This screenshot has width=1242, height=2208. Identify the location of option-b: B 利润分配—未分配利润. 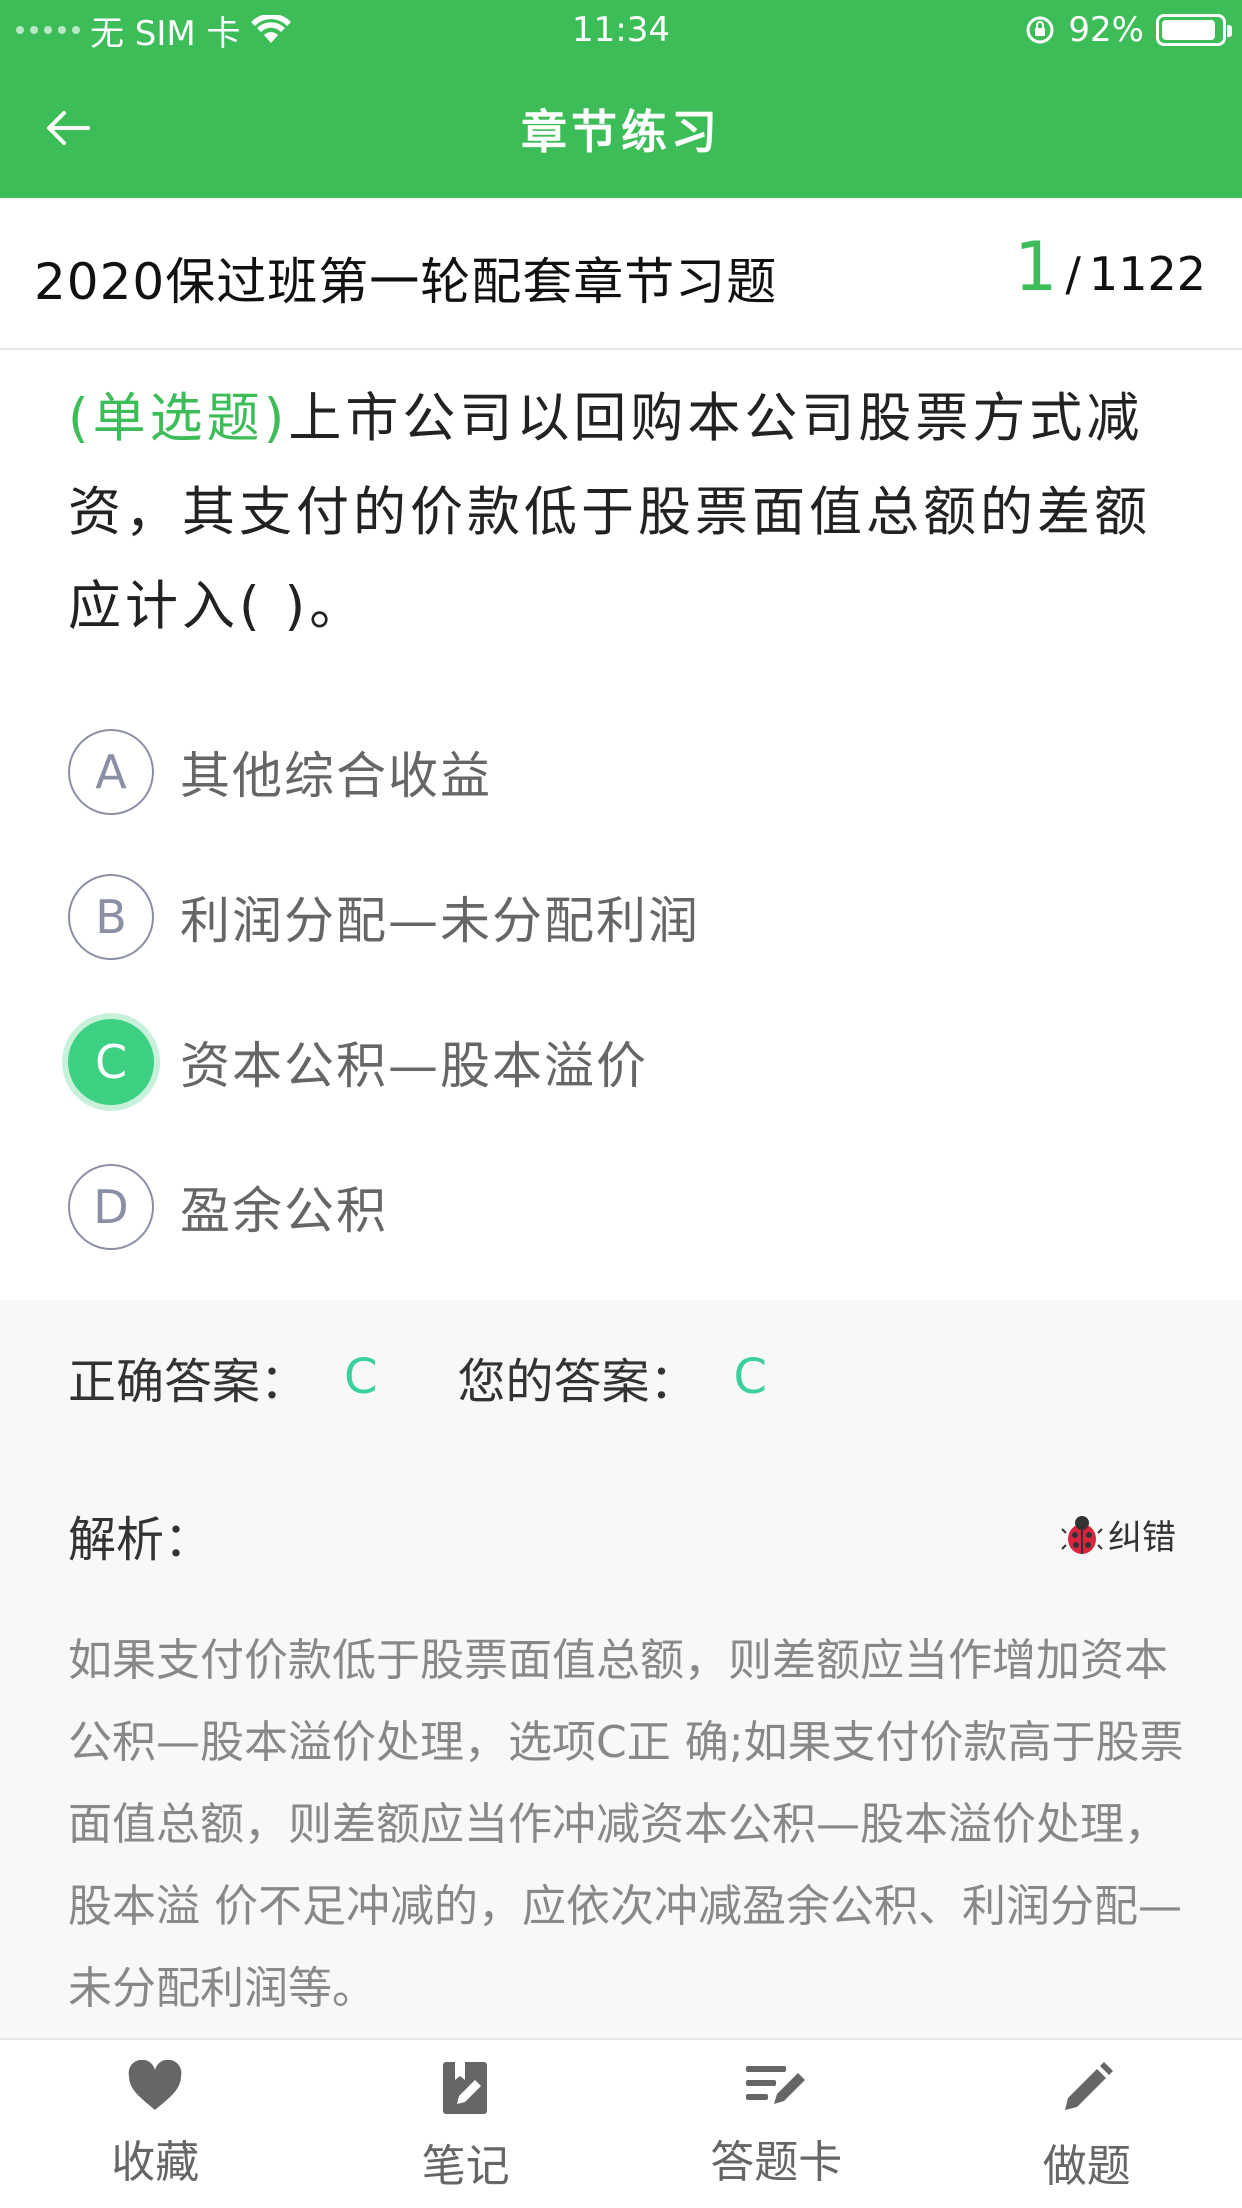
(623, 917).